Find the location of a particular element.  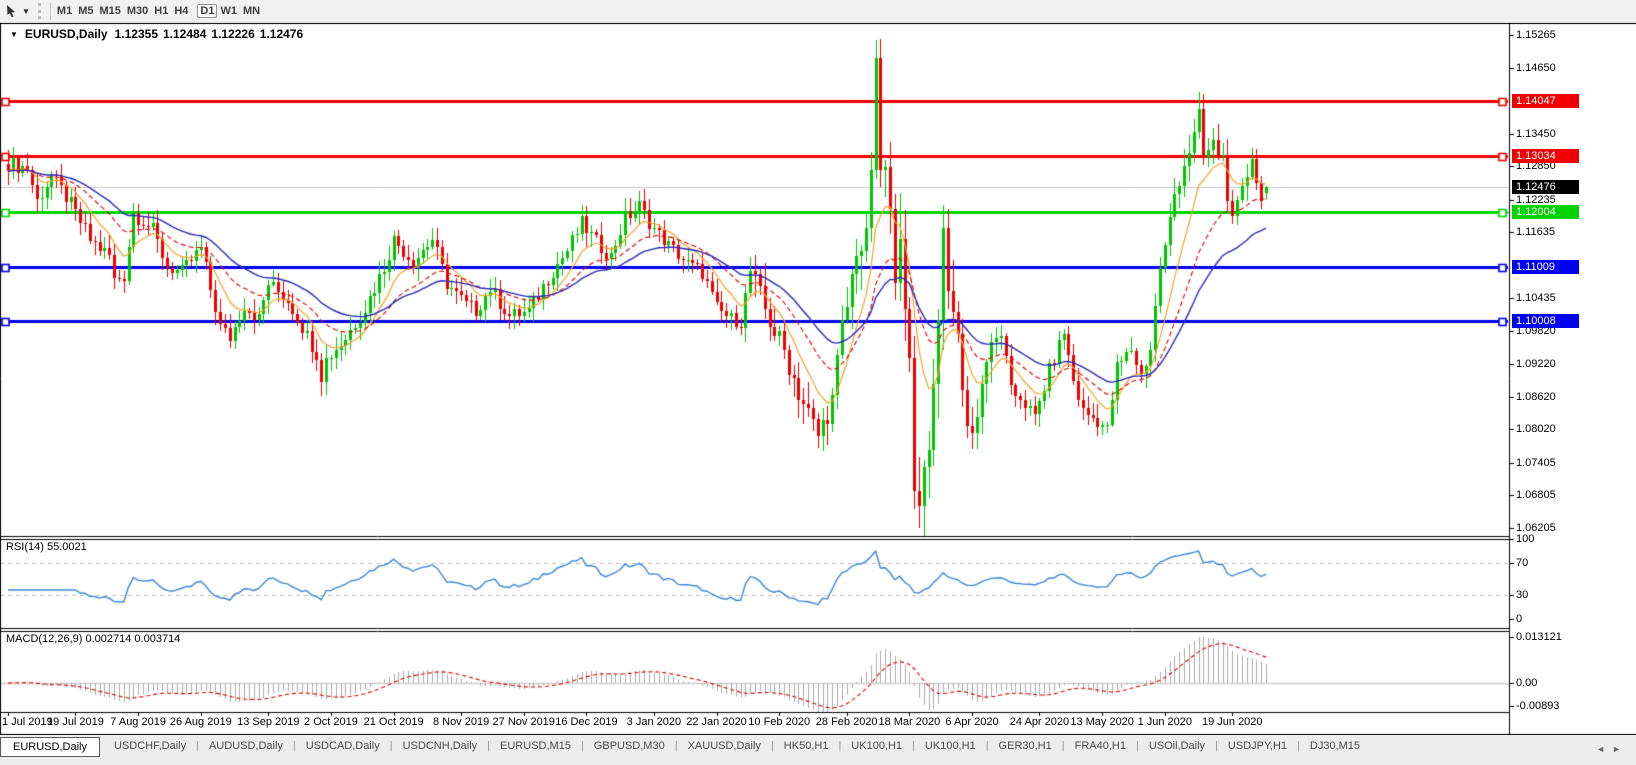

timeframe-button-h4: H4 is located at coordinates (181, 11).